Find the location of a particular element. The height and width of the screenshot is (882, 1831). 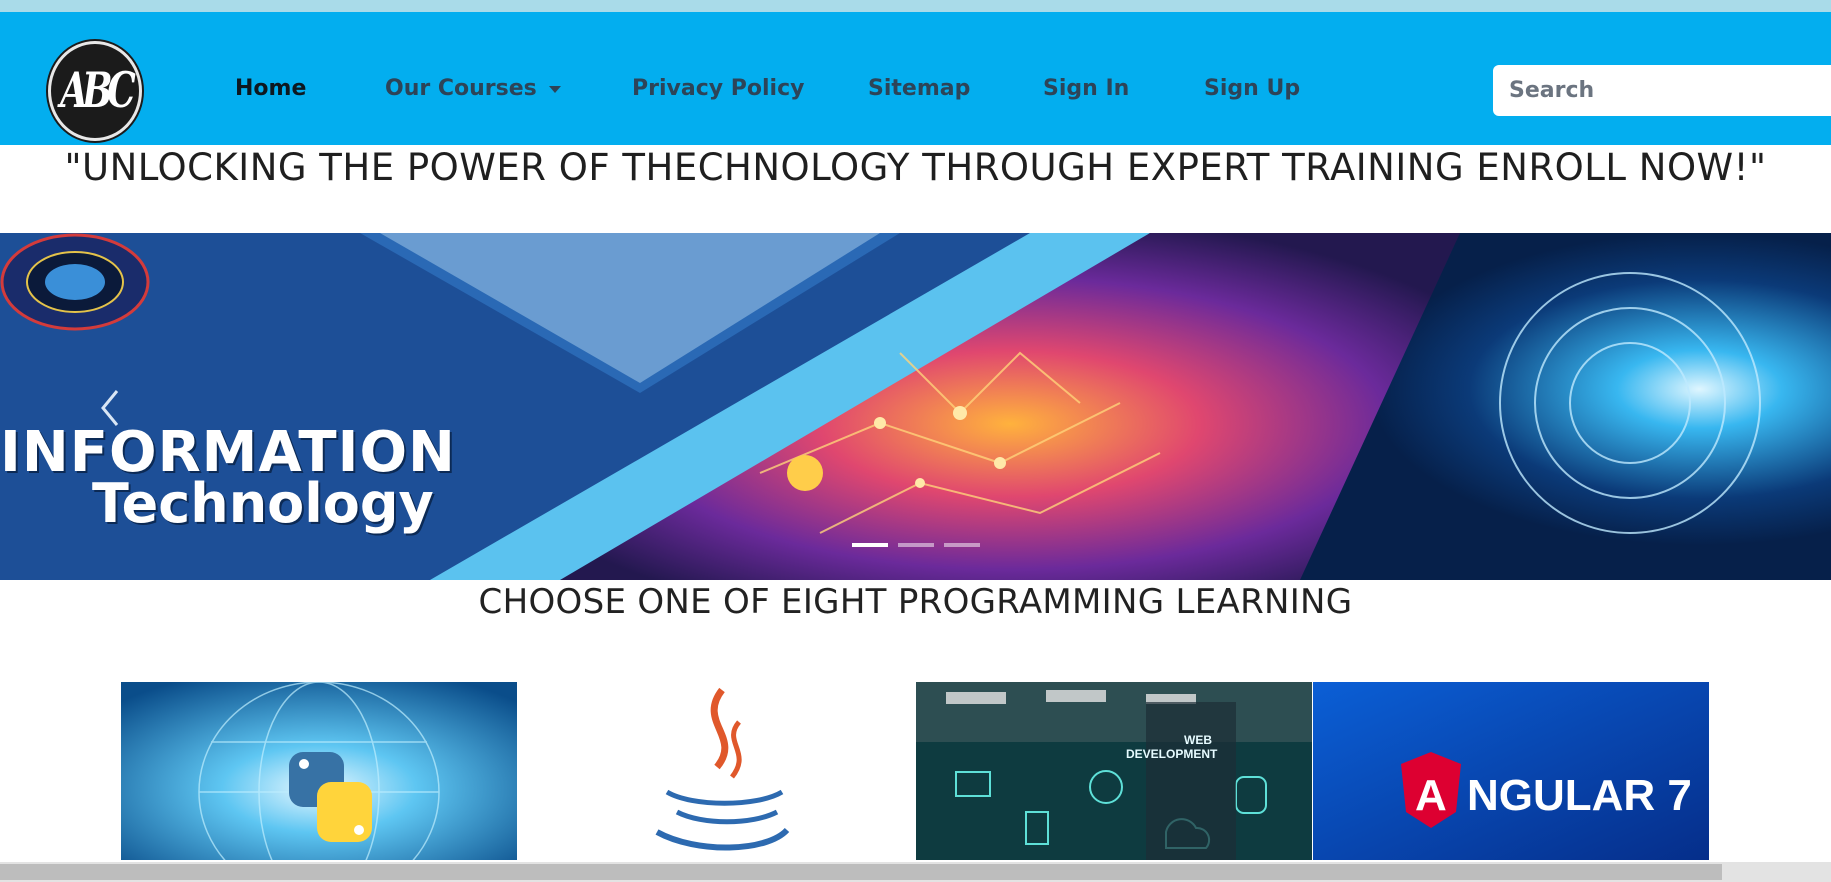

angular-caption: NGULAR 7 is located at coordinates (1579, 795).